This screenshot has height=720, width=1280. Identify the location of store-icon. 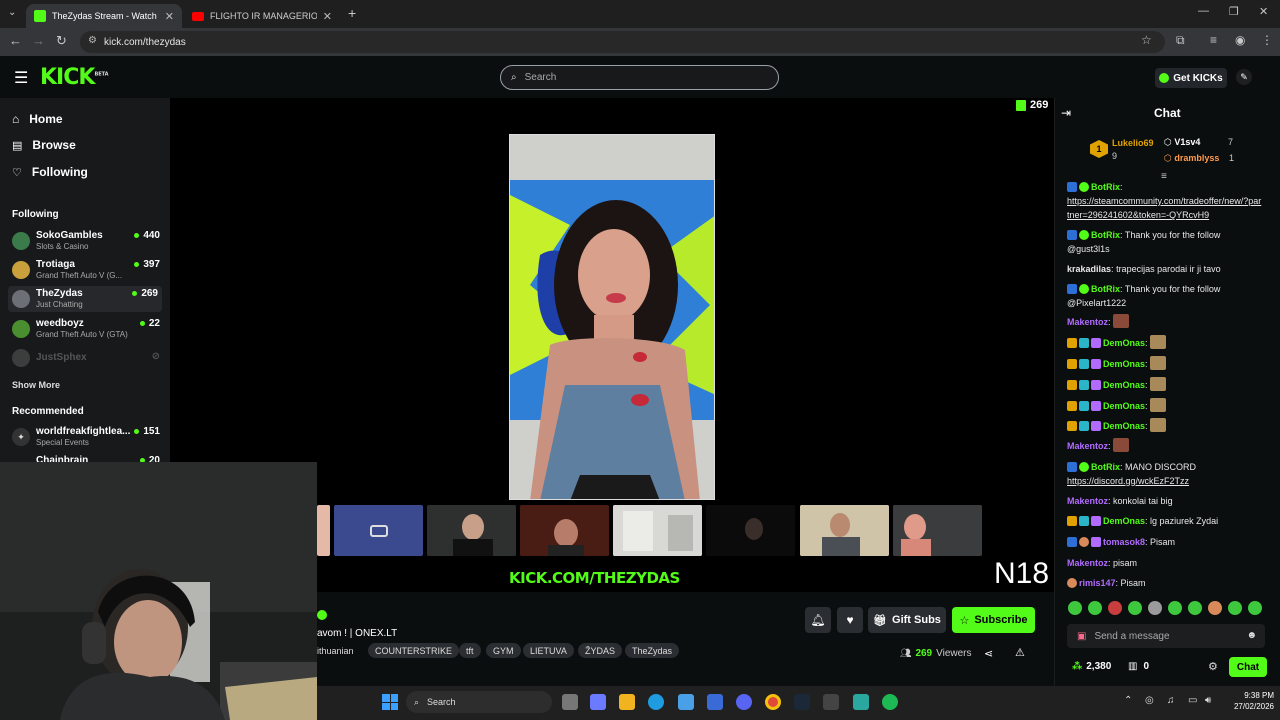
(686, 702).